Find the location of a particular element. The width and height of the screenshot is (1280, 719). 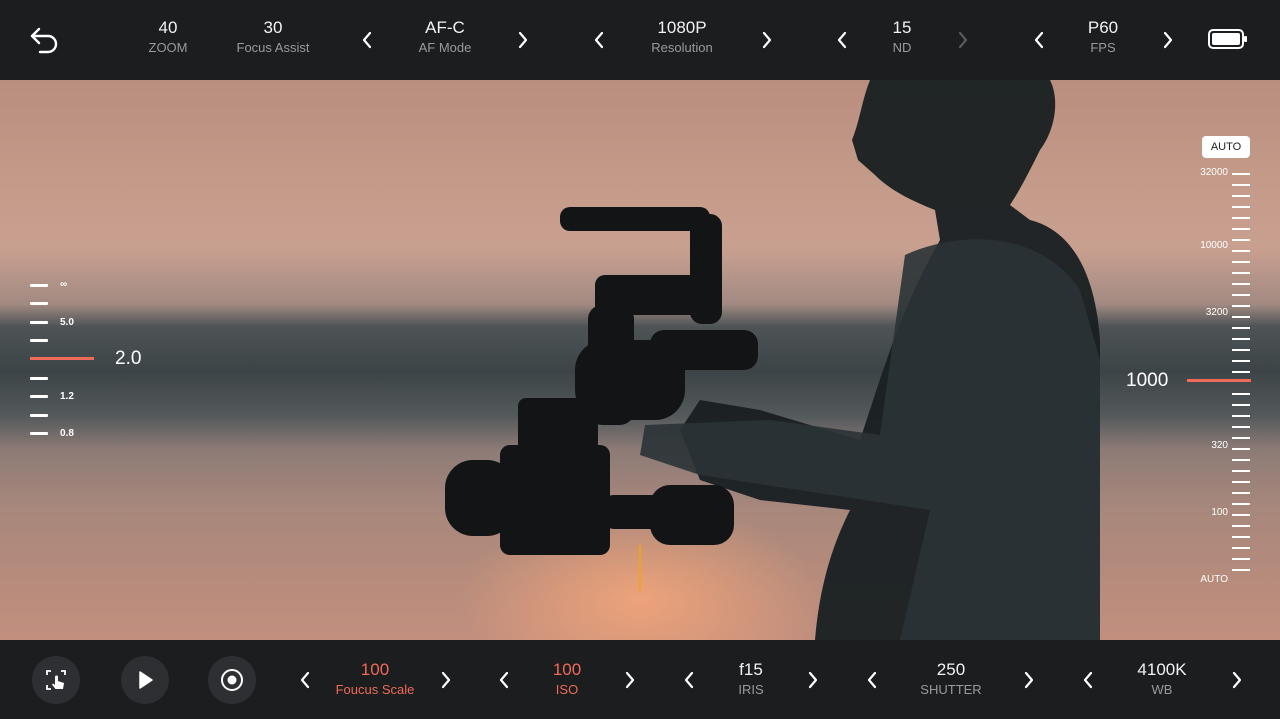

focus-scale-prev-button is located at coordinates (305, 680).